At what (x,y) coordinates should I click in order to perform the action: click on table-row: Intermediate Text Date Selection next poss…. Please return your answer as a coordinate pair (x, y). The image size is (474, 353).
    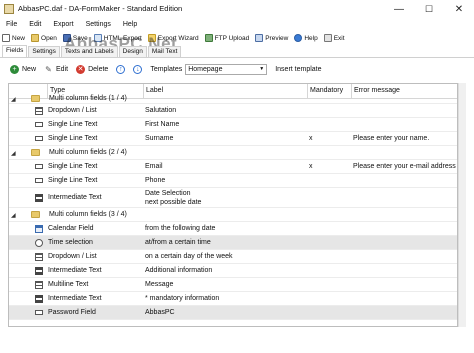
    Looking at the image, I should click on (233, 198).